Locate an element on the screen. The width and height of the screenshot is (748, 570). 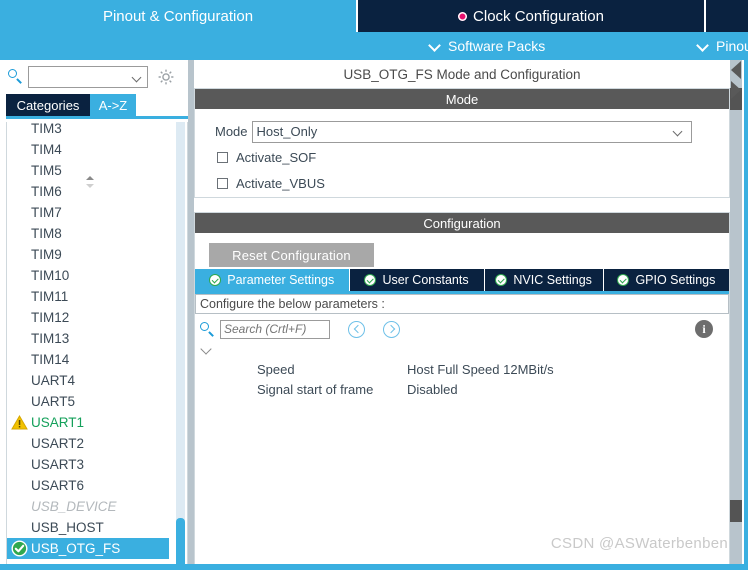
sidebar-item-tim10: TIM10 is located at coordinates (97, 275).